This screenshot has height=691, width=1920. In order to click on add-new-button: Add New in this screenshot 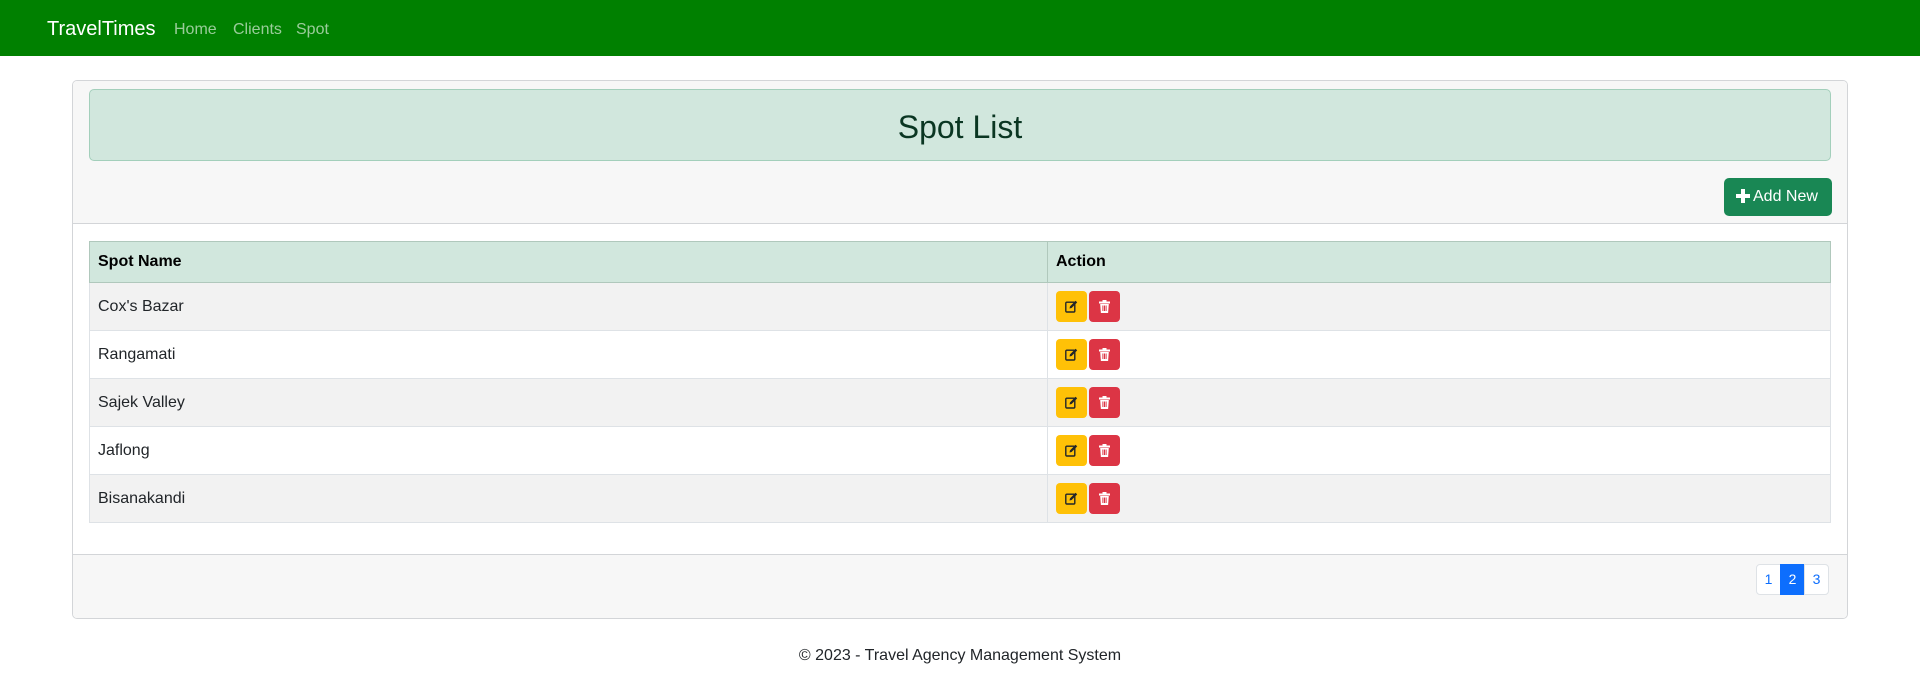, I will do `click(1778, 197)`.